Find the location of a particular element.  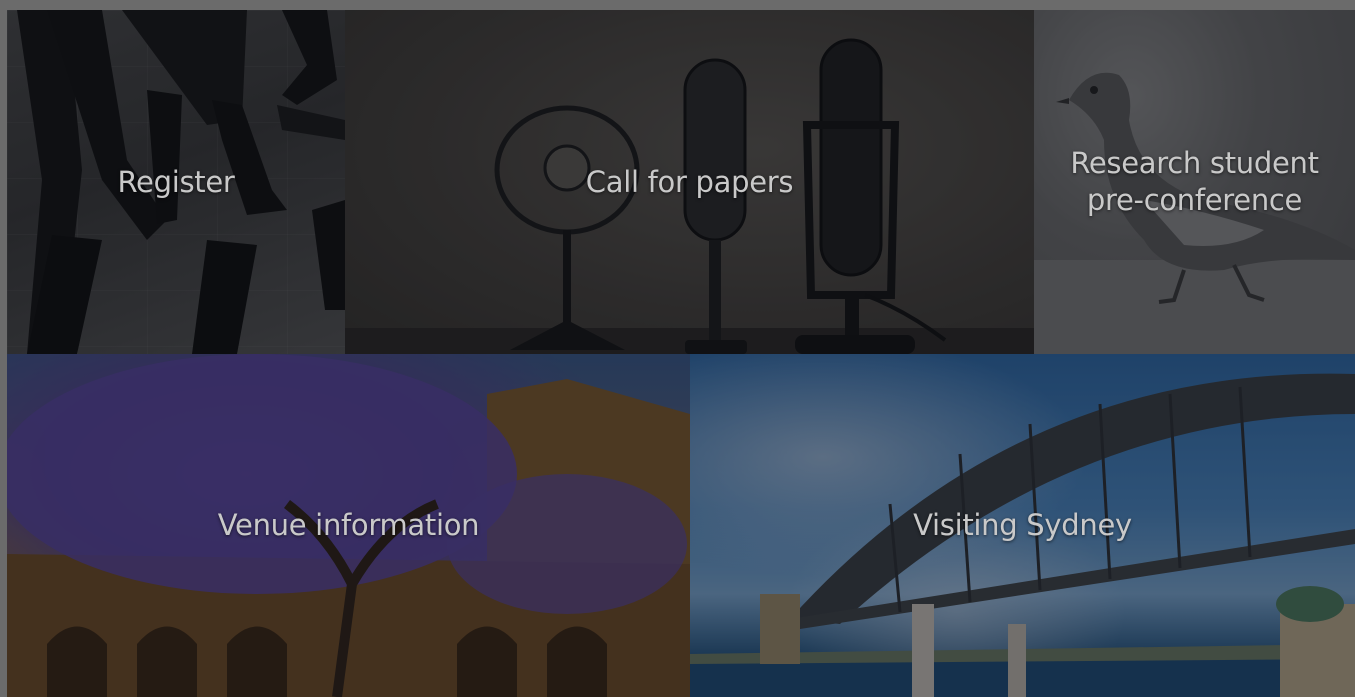

tile-research-student-pre-conference: Research student pre-conference is located at coordinates (1194, 182).